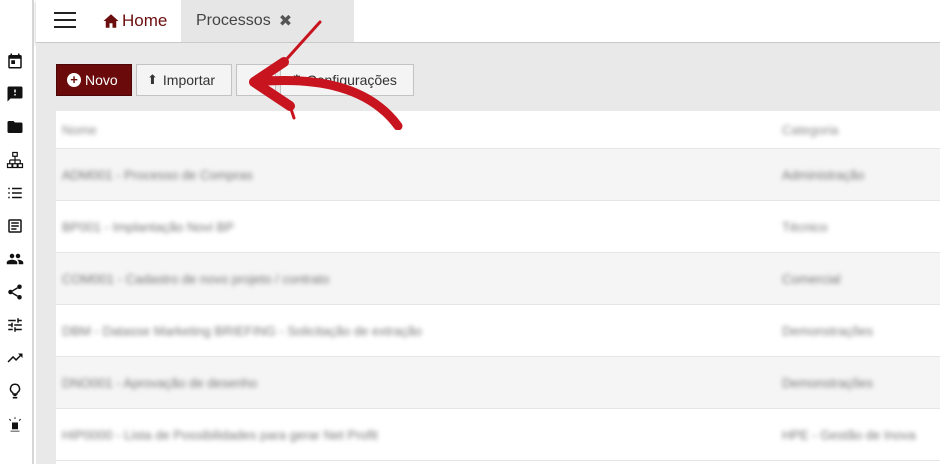  I want to click on column-header-nome: Nome, so click(79, 129).